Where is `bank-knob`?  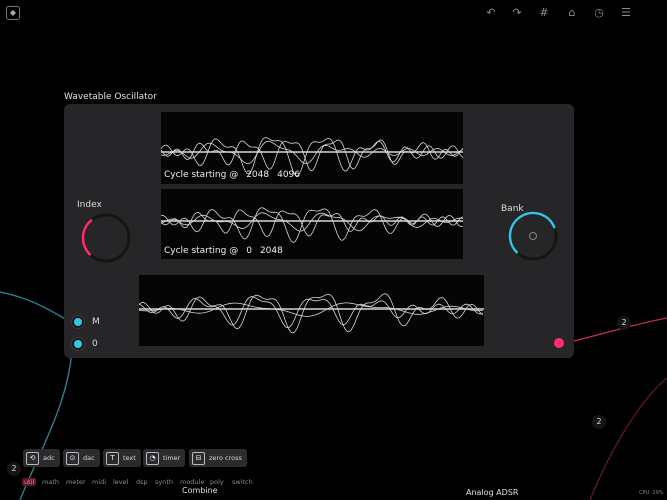
bank-knob is located at coordinates (533, 236).